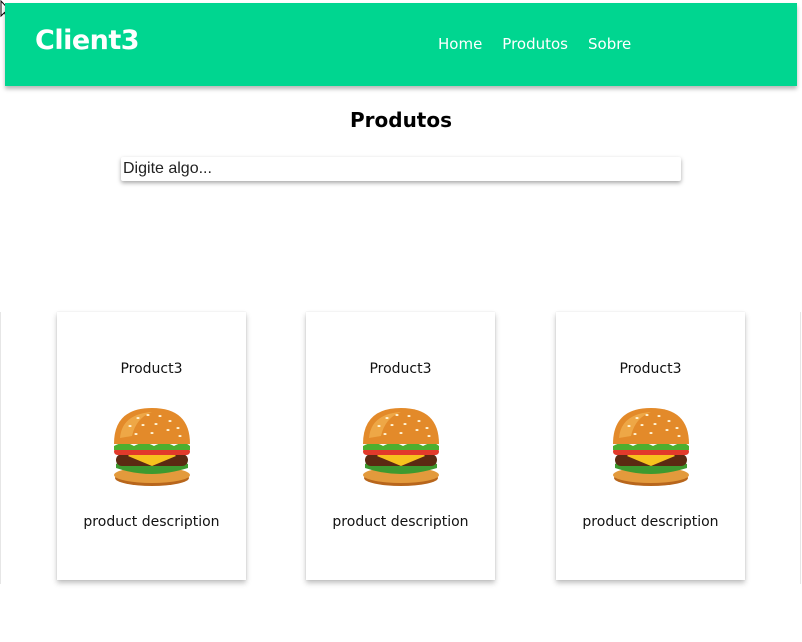  Describe the element at coordinates (609, 44) in the screenshot. I see `nav-link-sobre: Sobre` at that location.